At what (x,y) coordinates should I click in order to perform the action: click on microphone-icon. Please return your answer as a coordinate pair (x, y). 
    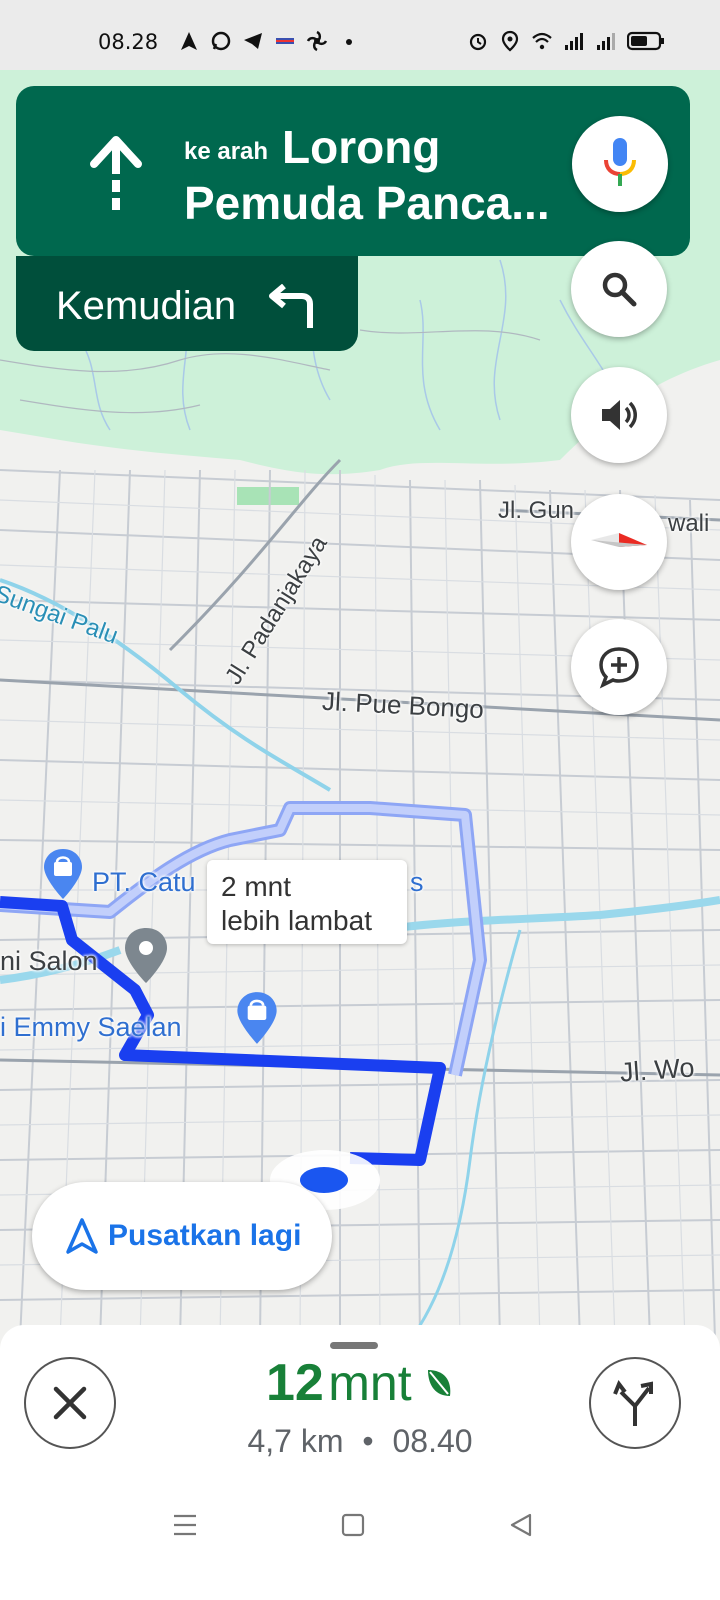
    Looking at the image, I should click on (620, 162).